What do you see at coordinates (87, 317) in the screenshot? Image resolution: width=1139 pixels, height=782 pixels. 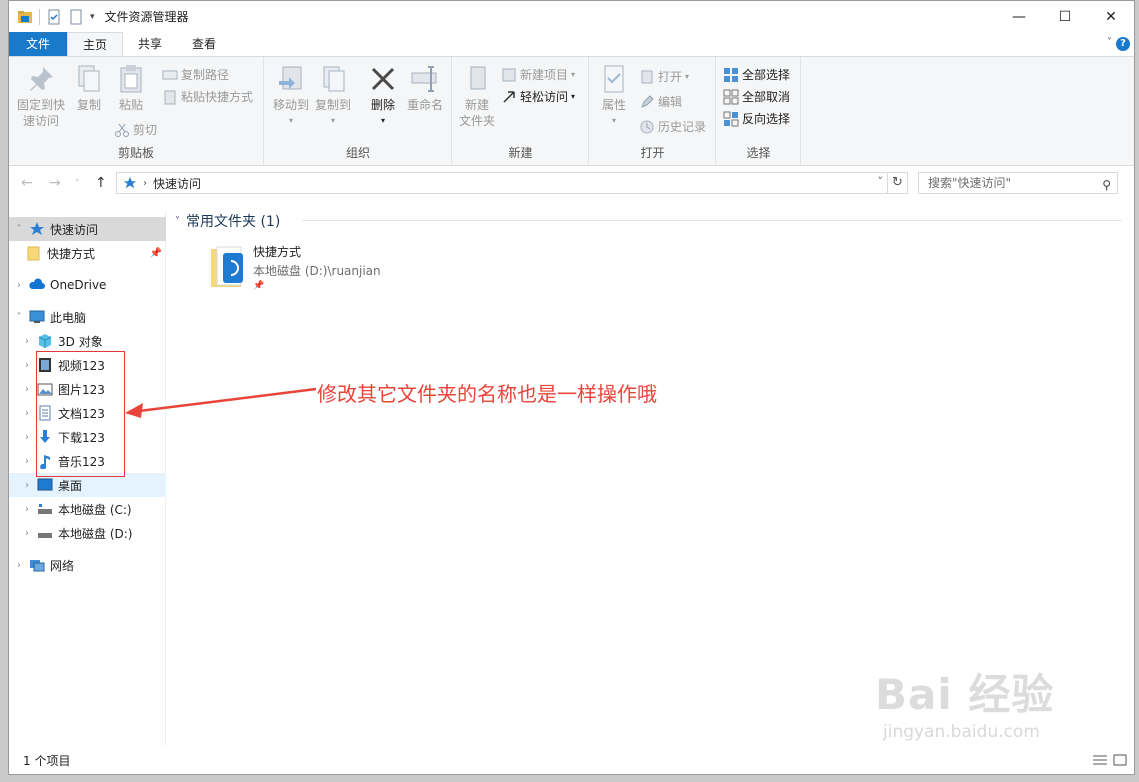 I see `nav-item-this-pc: ˅ 此电脑` at bounding box center [87, 317].